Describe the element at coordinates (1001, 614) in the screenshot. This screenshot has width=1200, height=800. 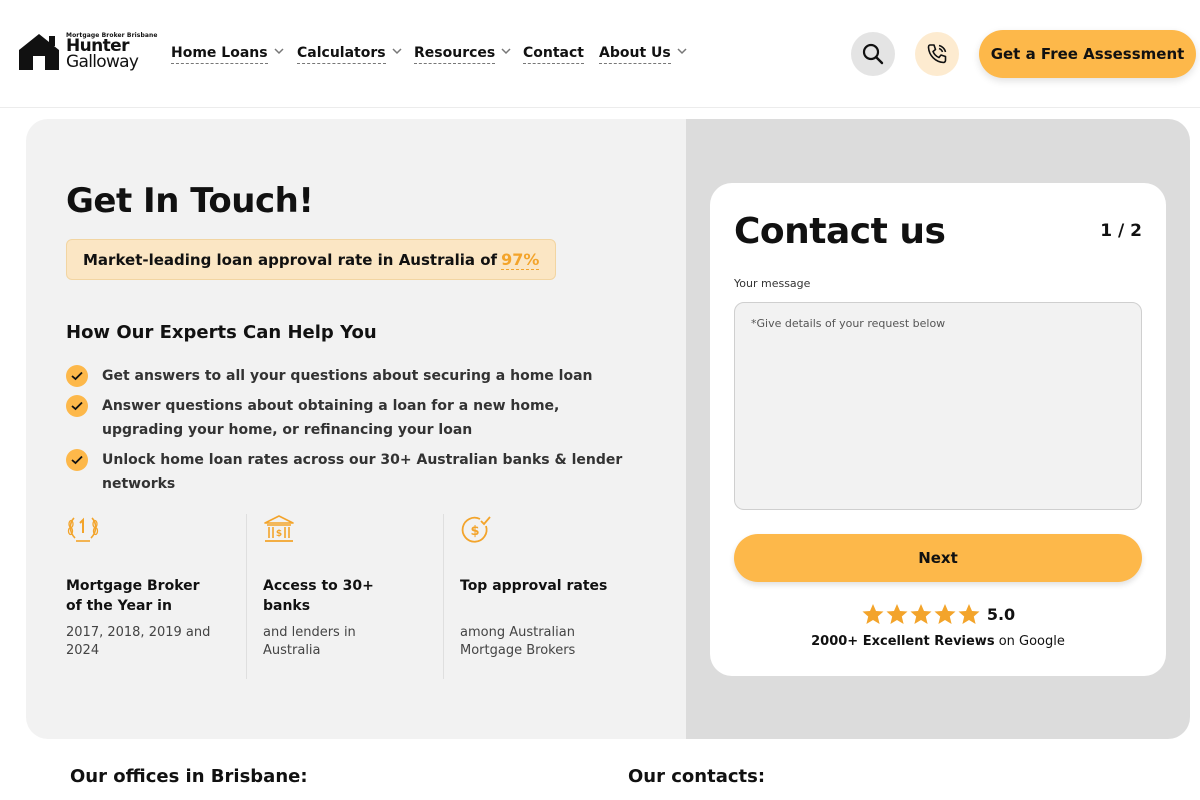
I see `rating-value: 5.0` at that location.